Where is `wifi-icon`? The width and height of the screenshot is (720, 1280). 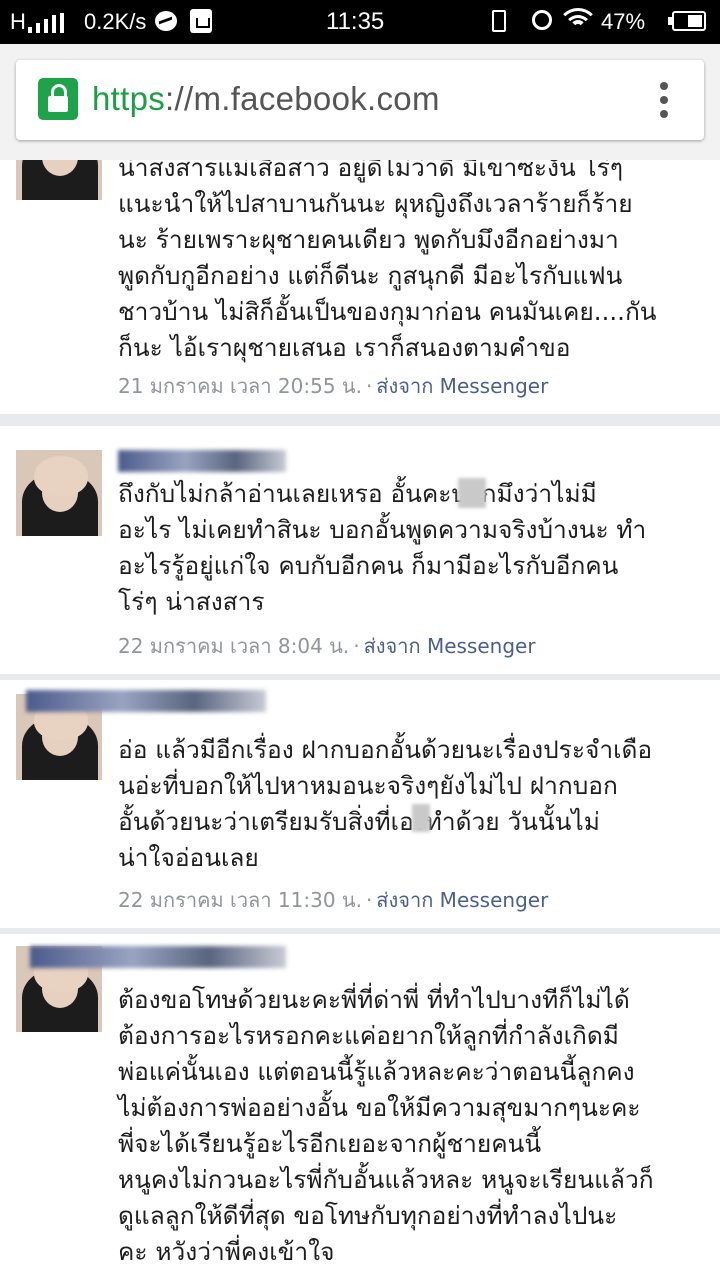
wifi-icon is located at coordinates (578, 20).